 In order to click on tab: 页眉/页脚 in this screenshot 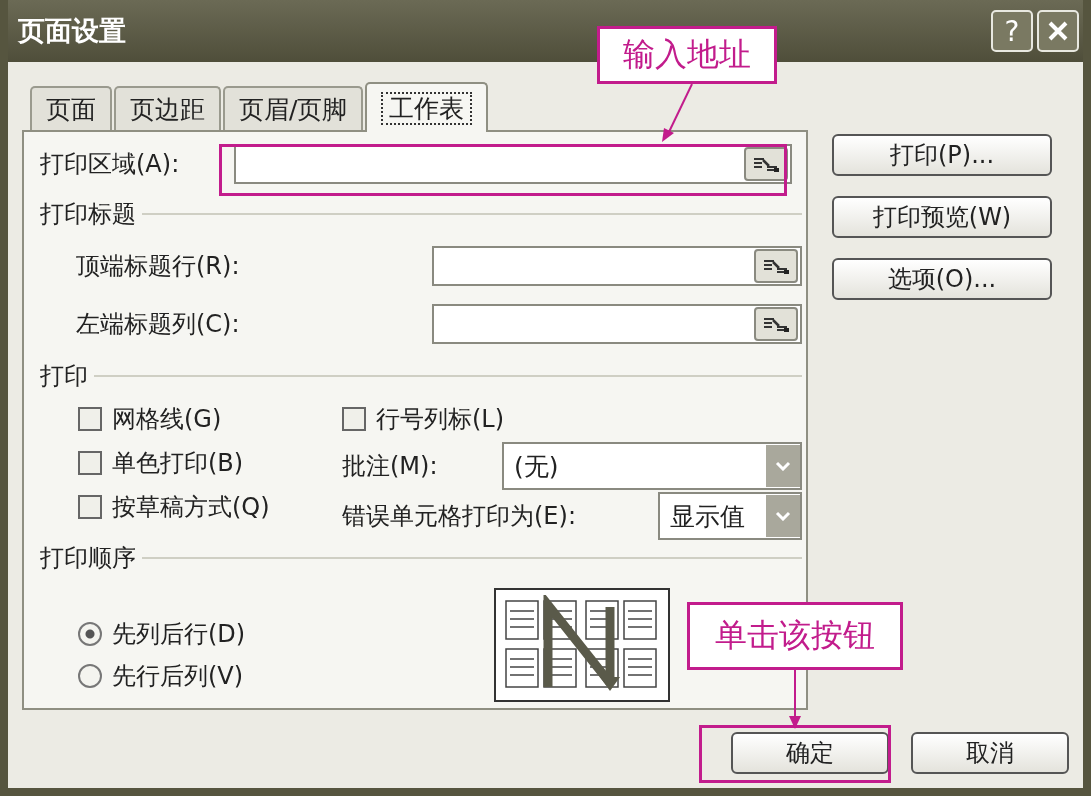, I will do `click(293, 108)`.